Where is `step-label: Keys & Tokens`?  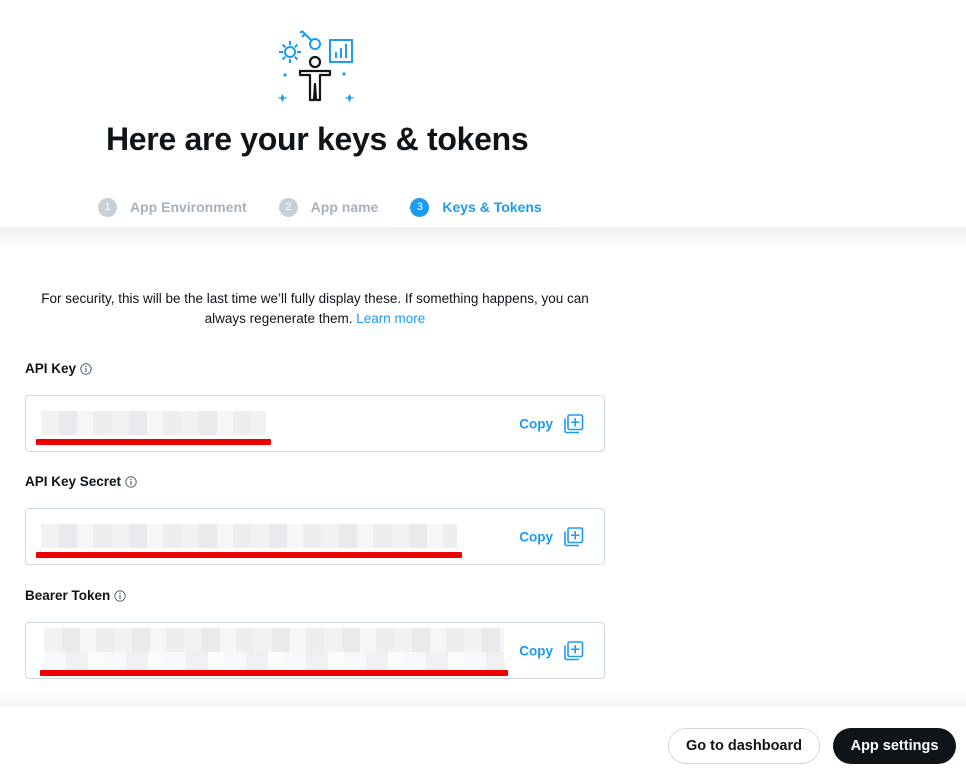 step-label: Keys & Tokens is located at coordinates (492, 207).